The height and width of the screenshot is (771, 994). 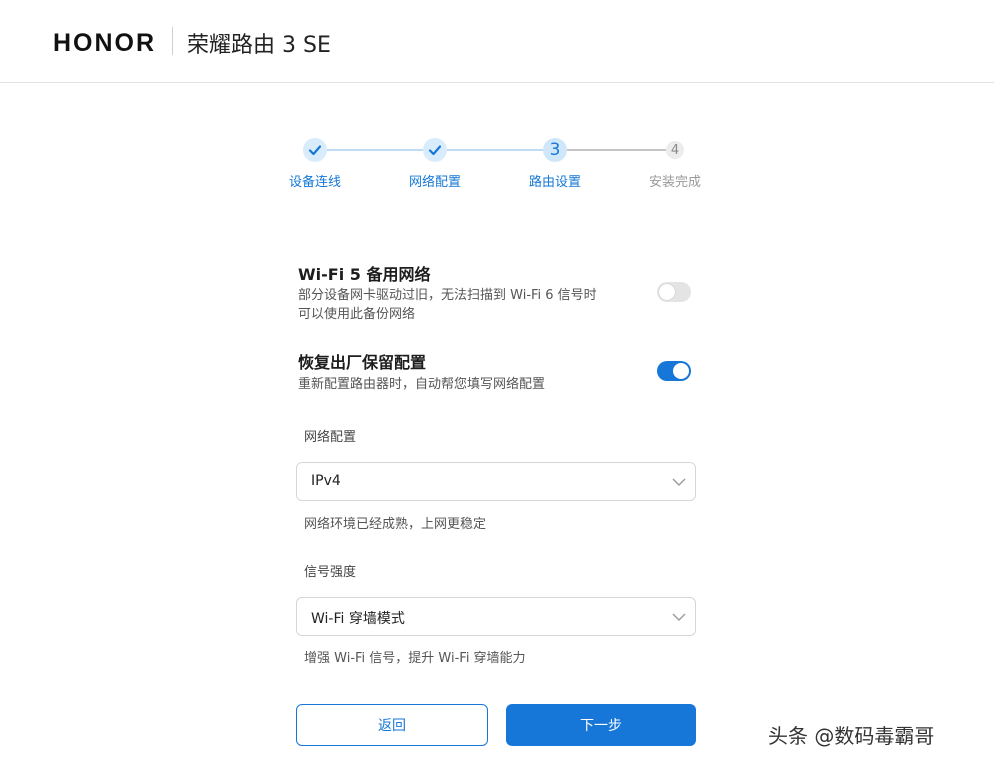 I want to click on wifi5-backup-toggle, so click(x=674, y=292).